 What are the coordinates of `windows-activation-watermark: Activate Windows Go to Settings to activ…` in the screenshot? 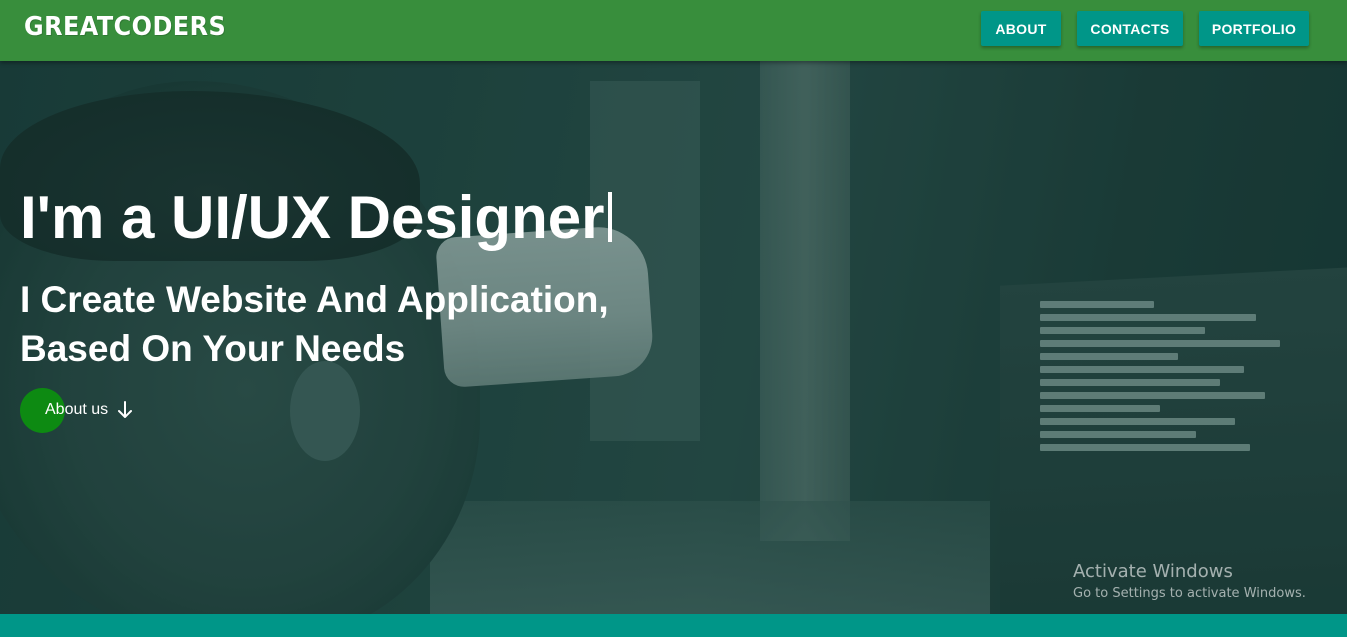 It's located at (1189, 583).